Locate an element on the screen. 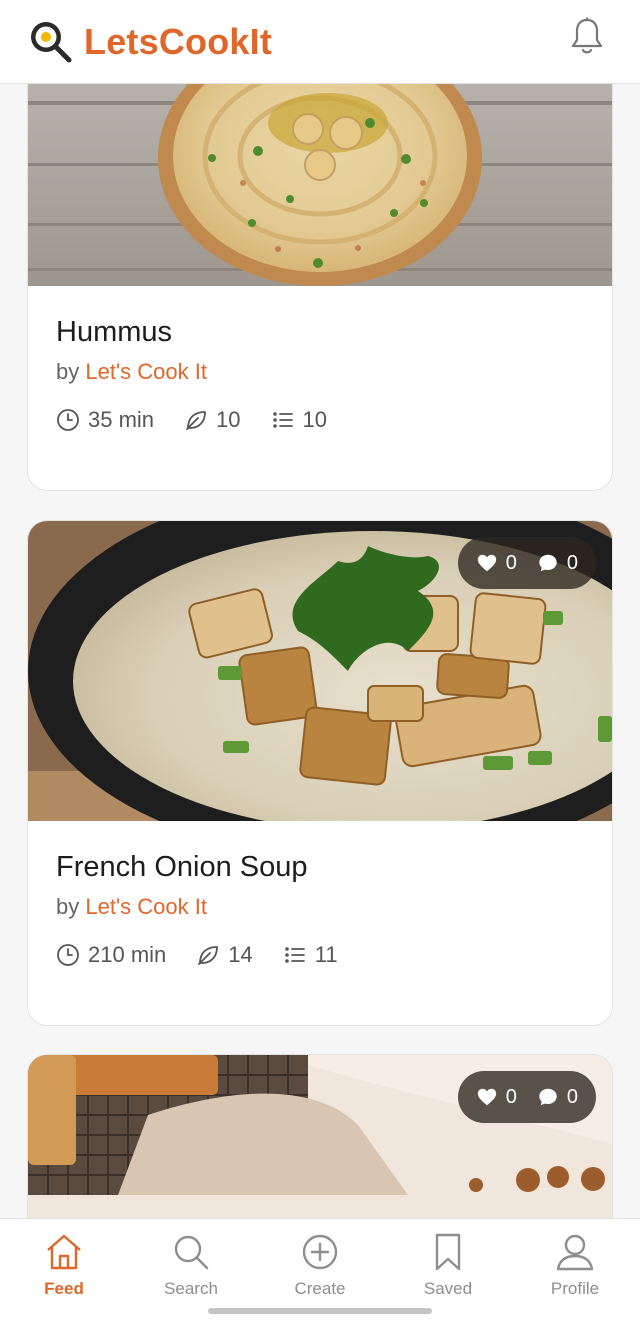 This screenshot has height=1325, width=640. nav-item-profile: Profile is located at coordinates (575, 1265).